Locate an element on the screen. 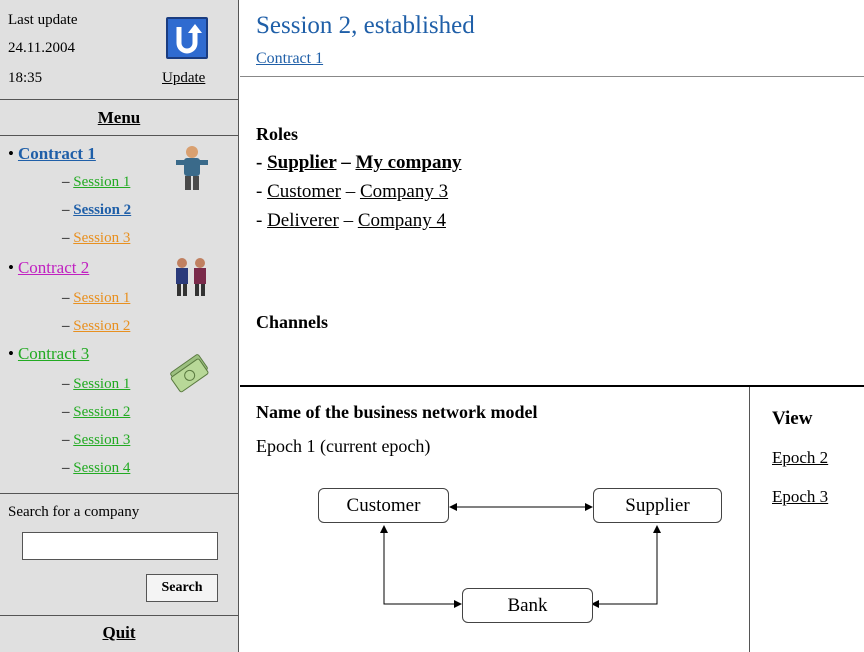 The image size is (864, 652). last-update-time: 18:35 is located at coordinates (25, 78).